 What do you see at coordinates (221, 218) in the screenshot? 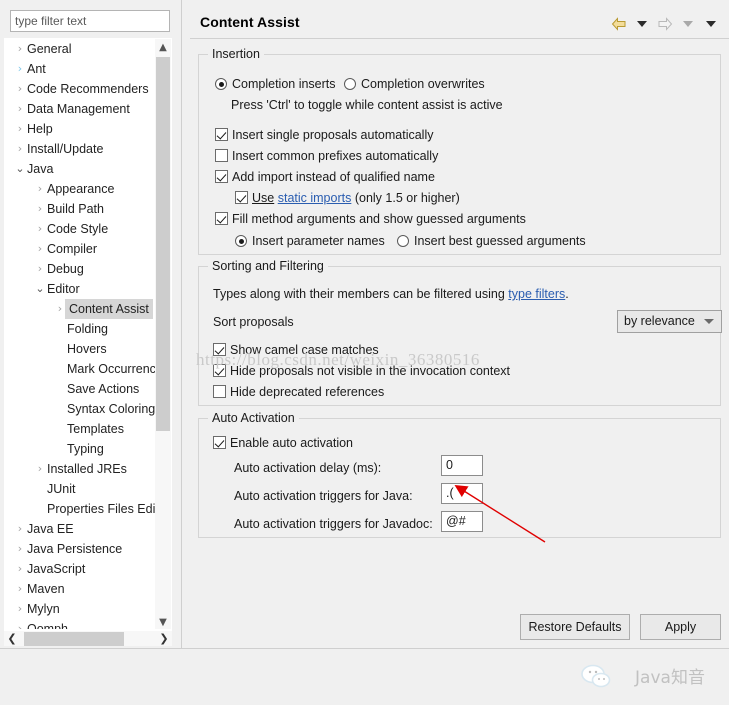
I see `checkbox-fill-method-arguments-box` at bounding box center [221, 218].